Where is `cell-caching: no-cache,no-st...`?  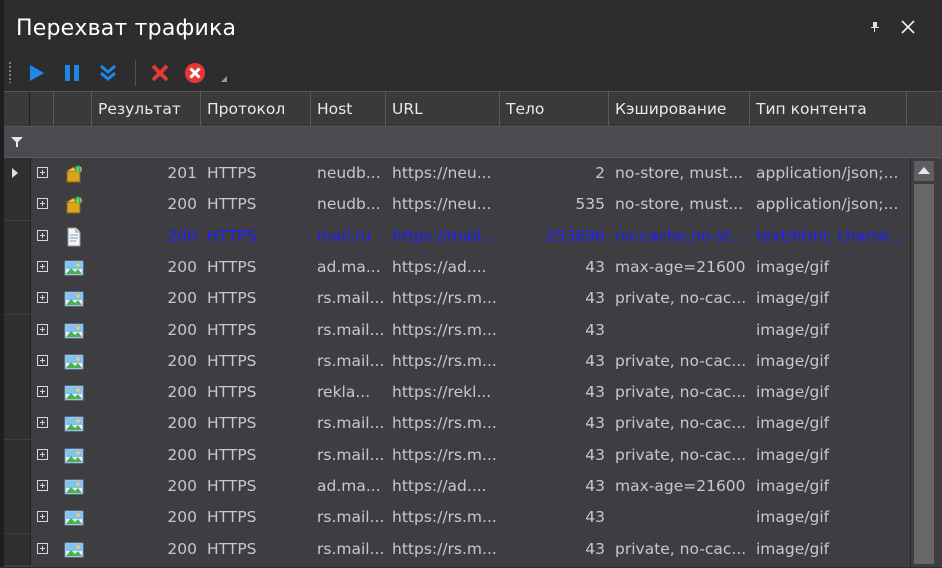 cell-caching: no-cache,no-st... is located at coordinates (680, 235).